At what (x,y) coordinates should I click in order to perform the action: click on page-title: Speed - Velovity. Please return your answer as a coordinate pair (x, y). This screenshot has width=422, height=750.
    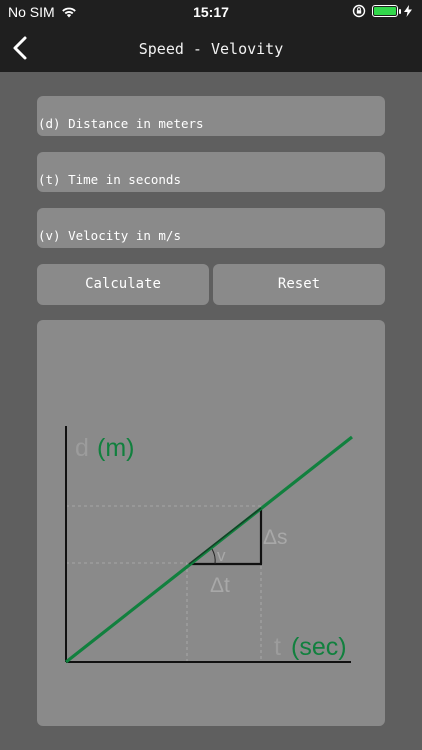
    Looking at the image, I should click on (211, 49).